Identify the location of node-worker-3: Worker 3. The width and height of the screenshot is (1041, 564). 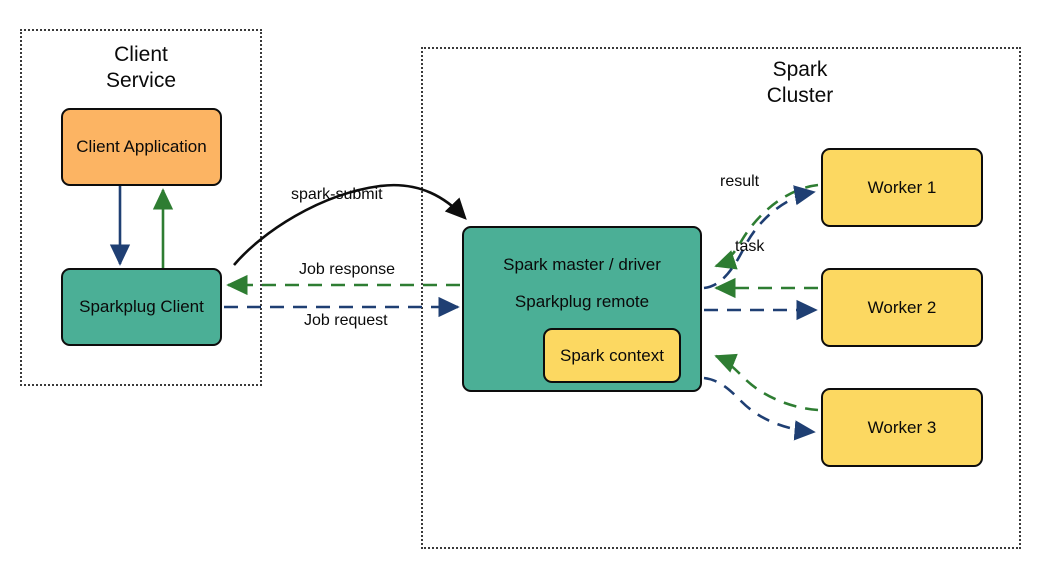
(902, 427).